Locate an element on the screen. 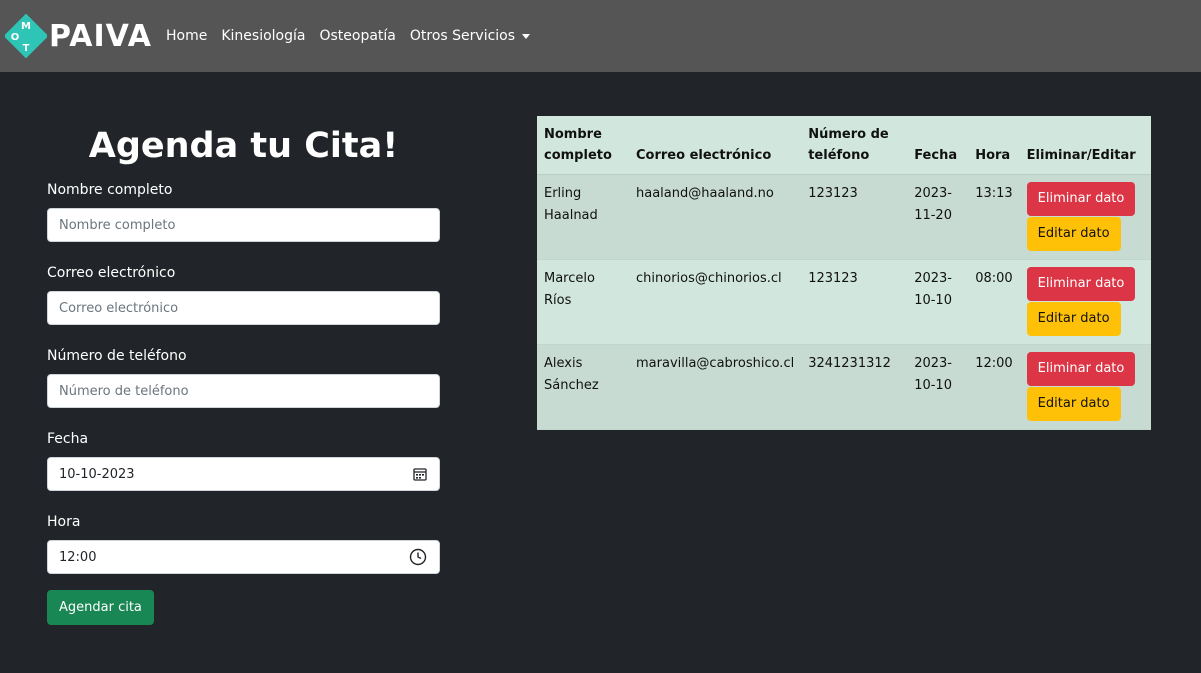  form-title: Agenda tu Cita! is located at coordinates (243, 146).